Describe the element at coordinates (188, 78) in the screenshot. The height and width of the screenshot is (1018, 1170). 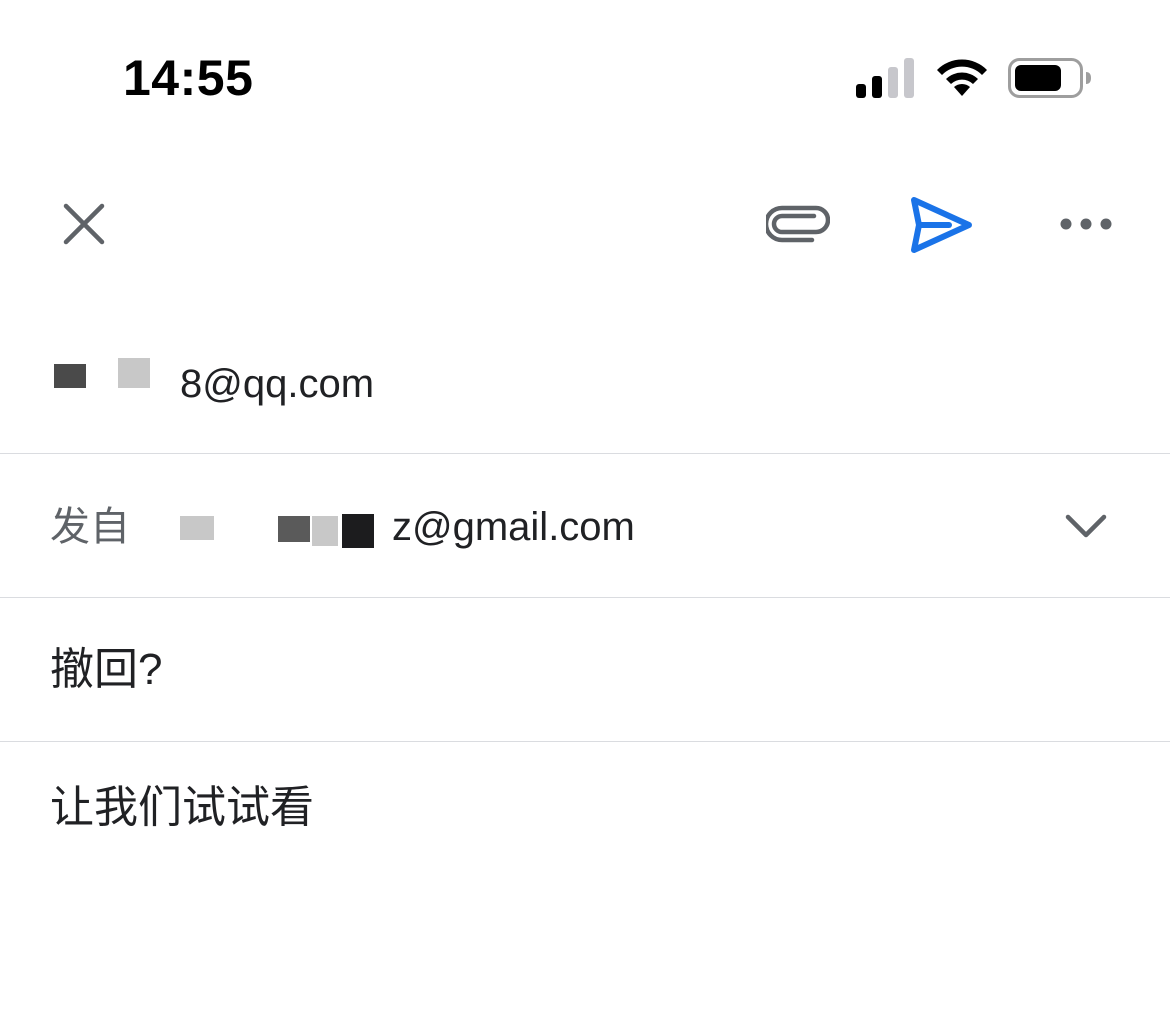
I see `status-time: 14:55` at that location.